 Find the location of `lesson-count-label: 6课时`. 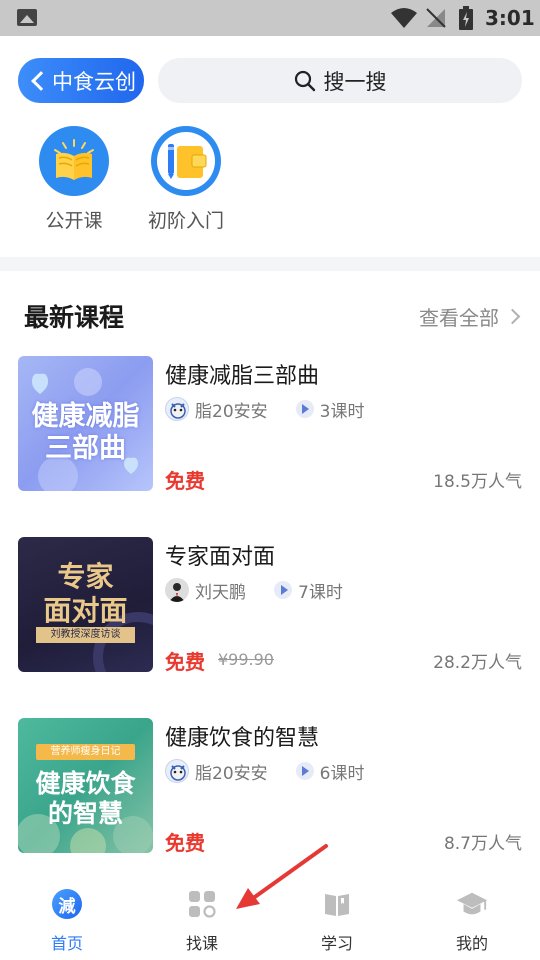

lesson-count-label: 6课时 is located at coordinates (342, 773).